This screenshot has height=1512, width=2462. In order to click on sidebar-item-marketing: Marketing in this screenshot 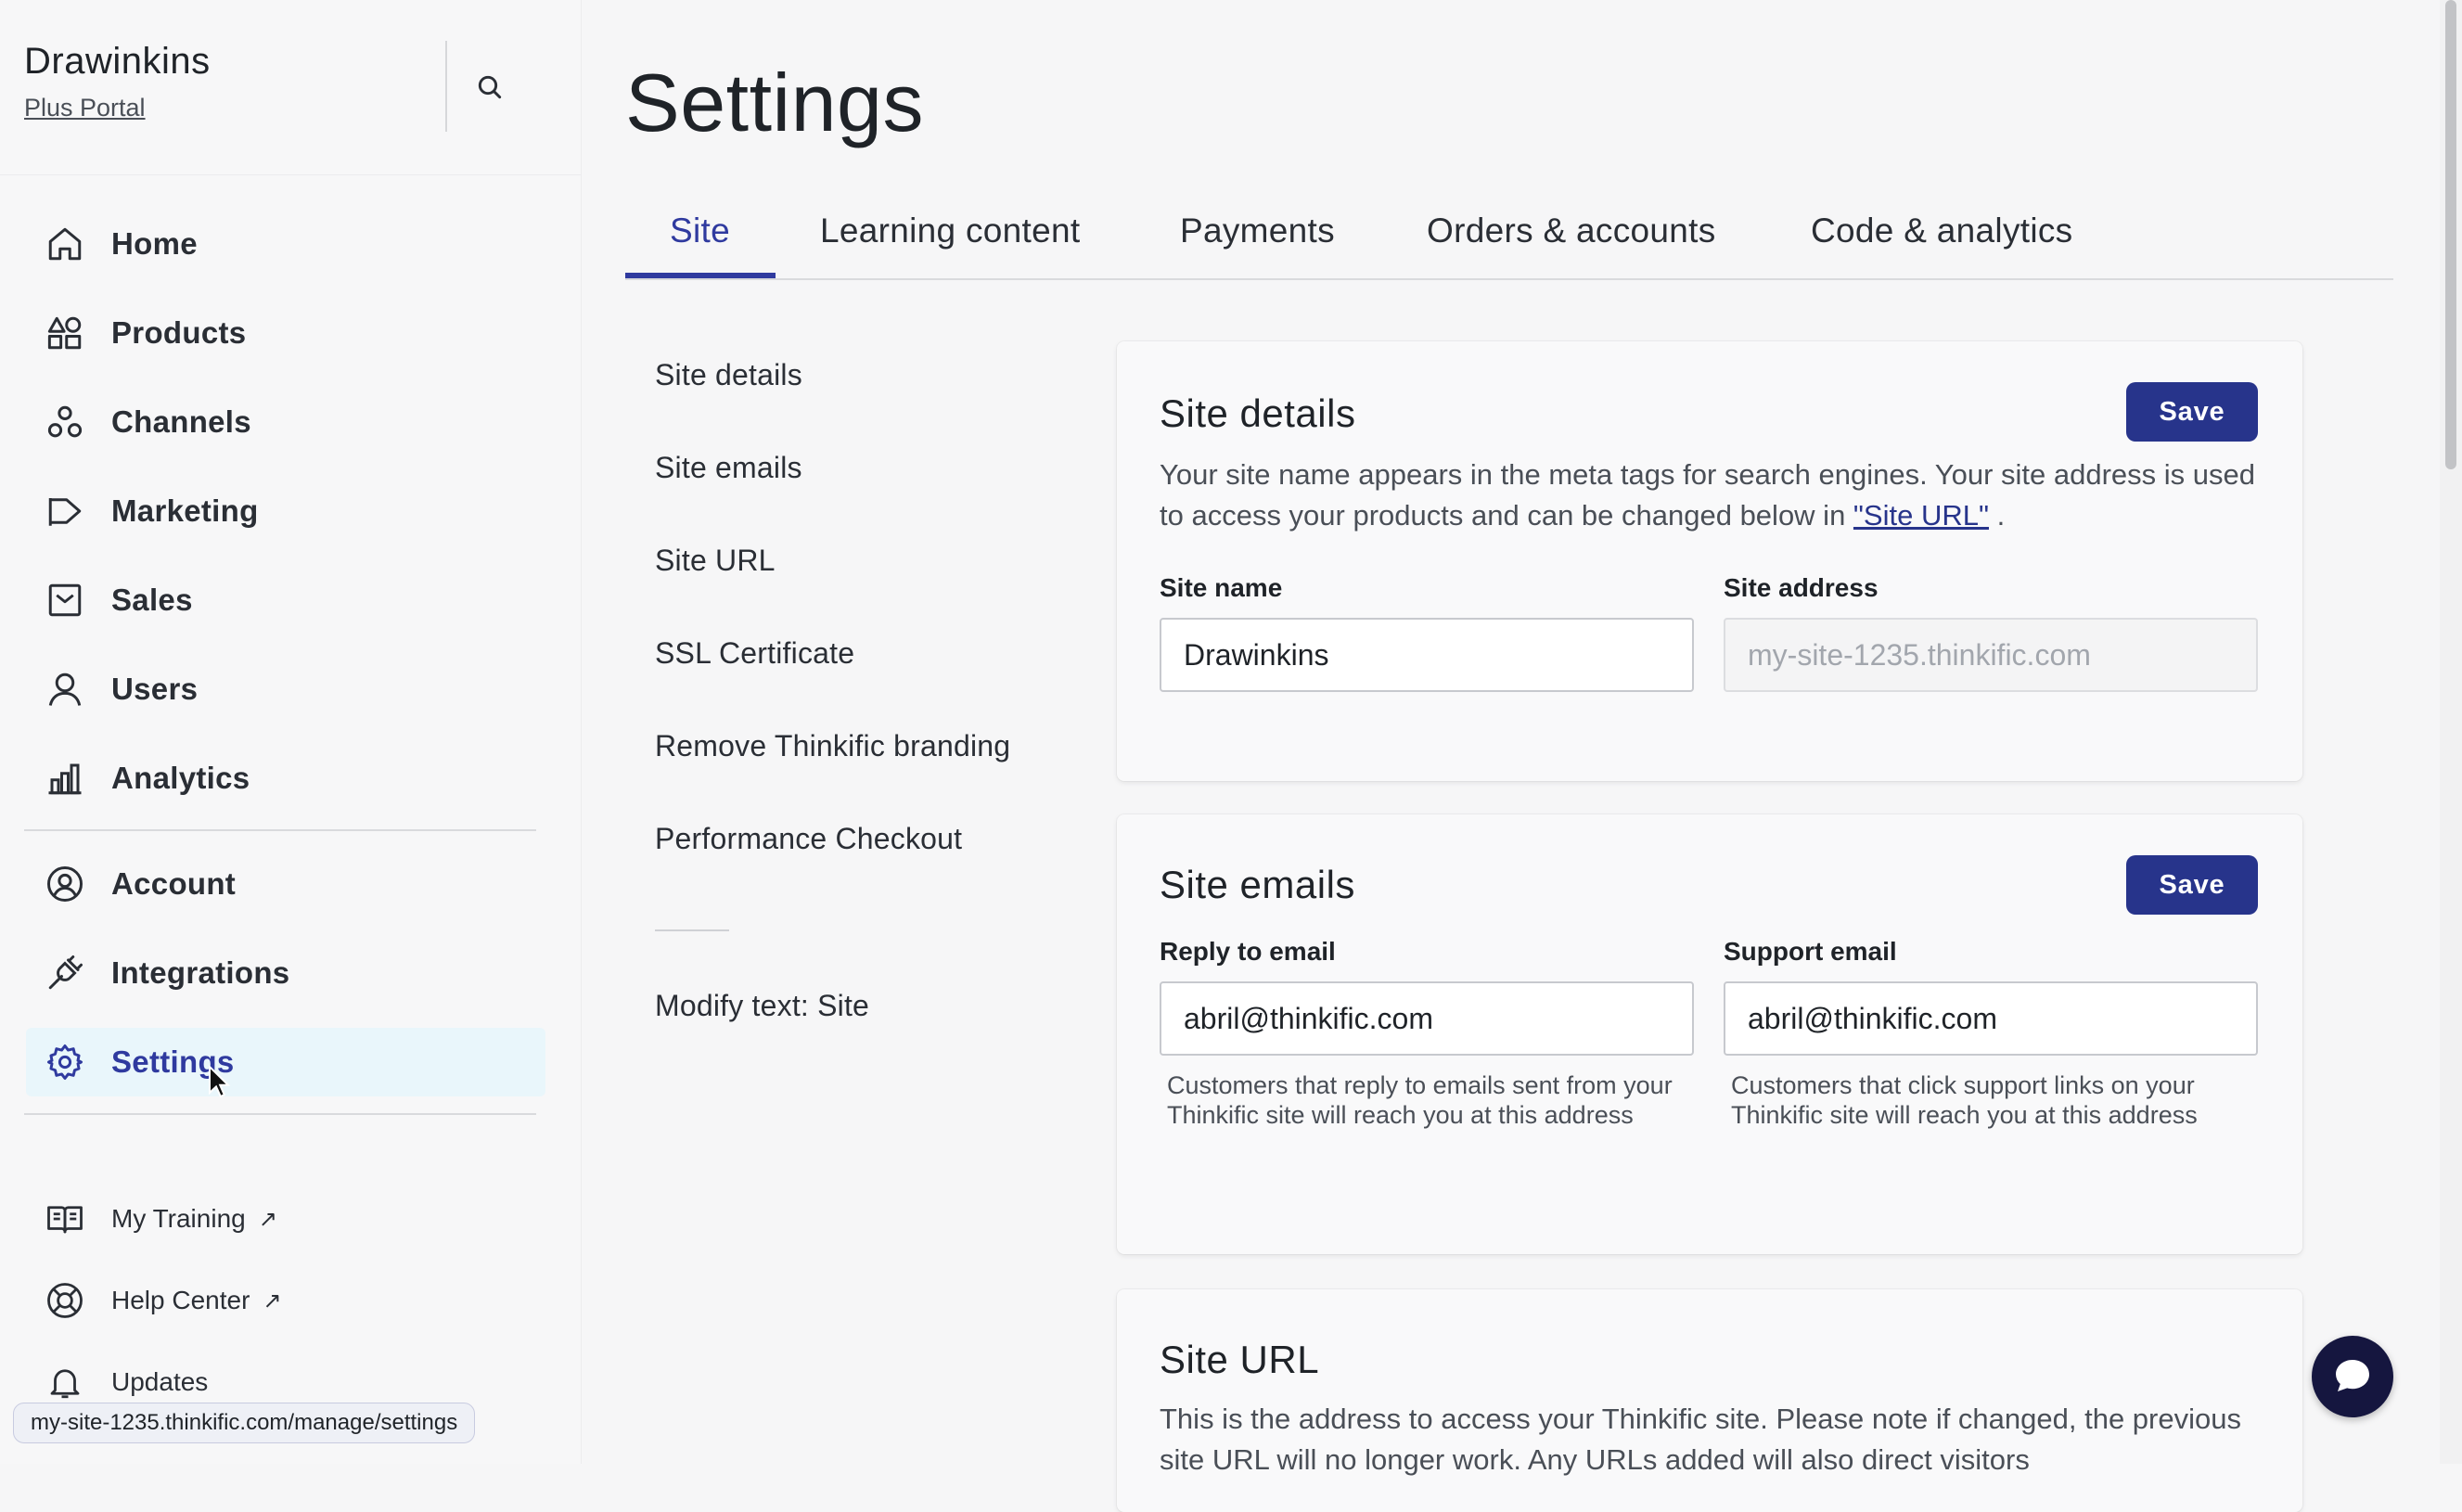, I will do `click(285, 511)`.